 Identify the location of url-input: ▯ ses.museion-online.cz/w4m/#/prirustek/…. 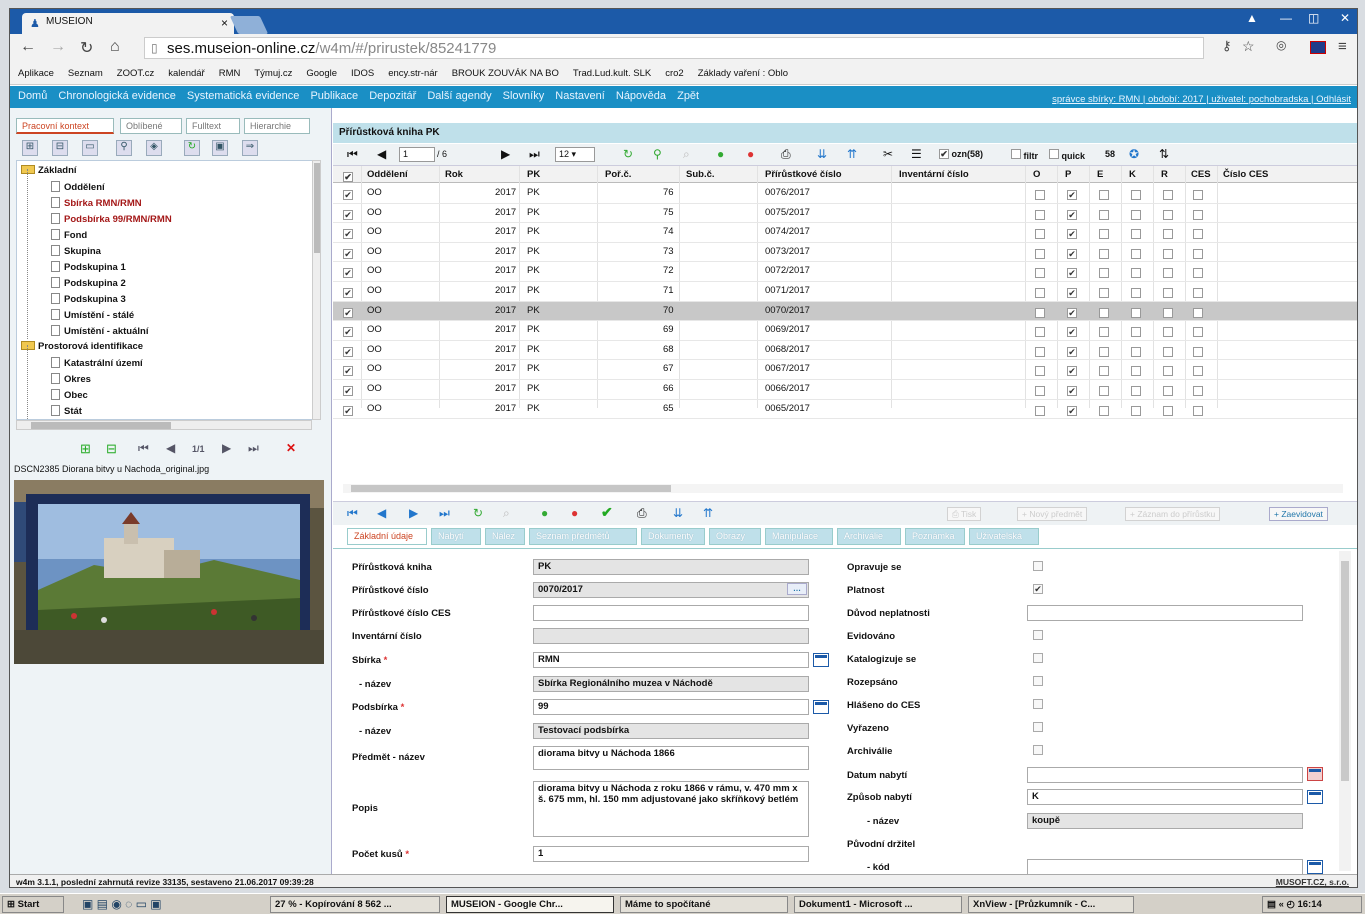
(674, 48).